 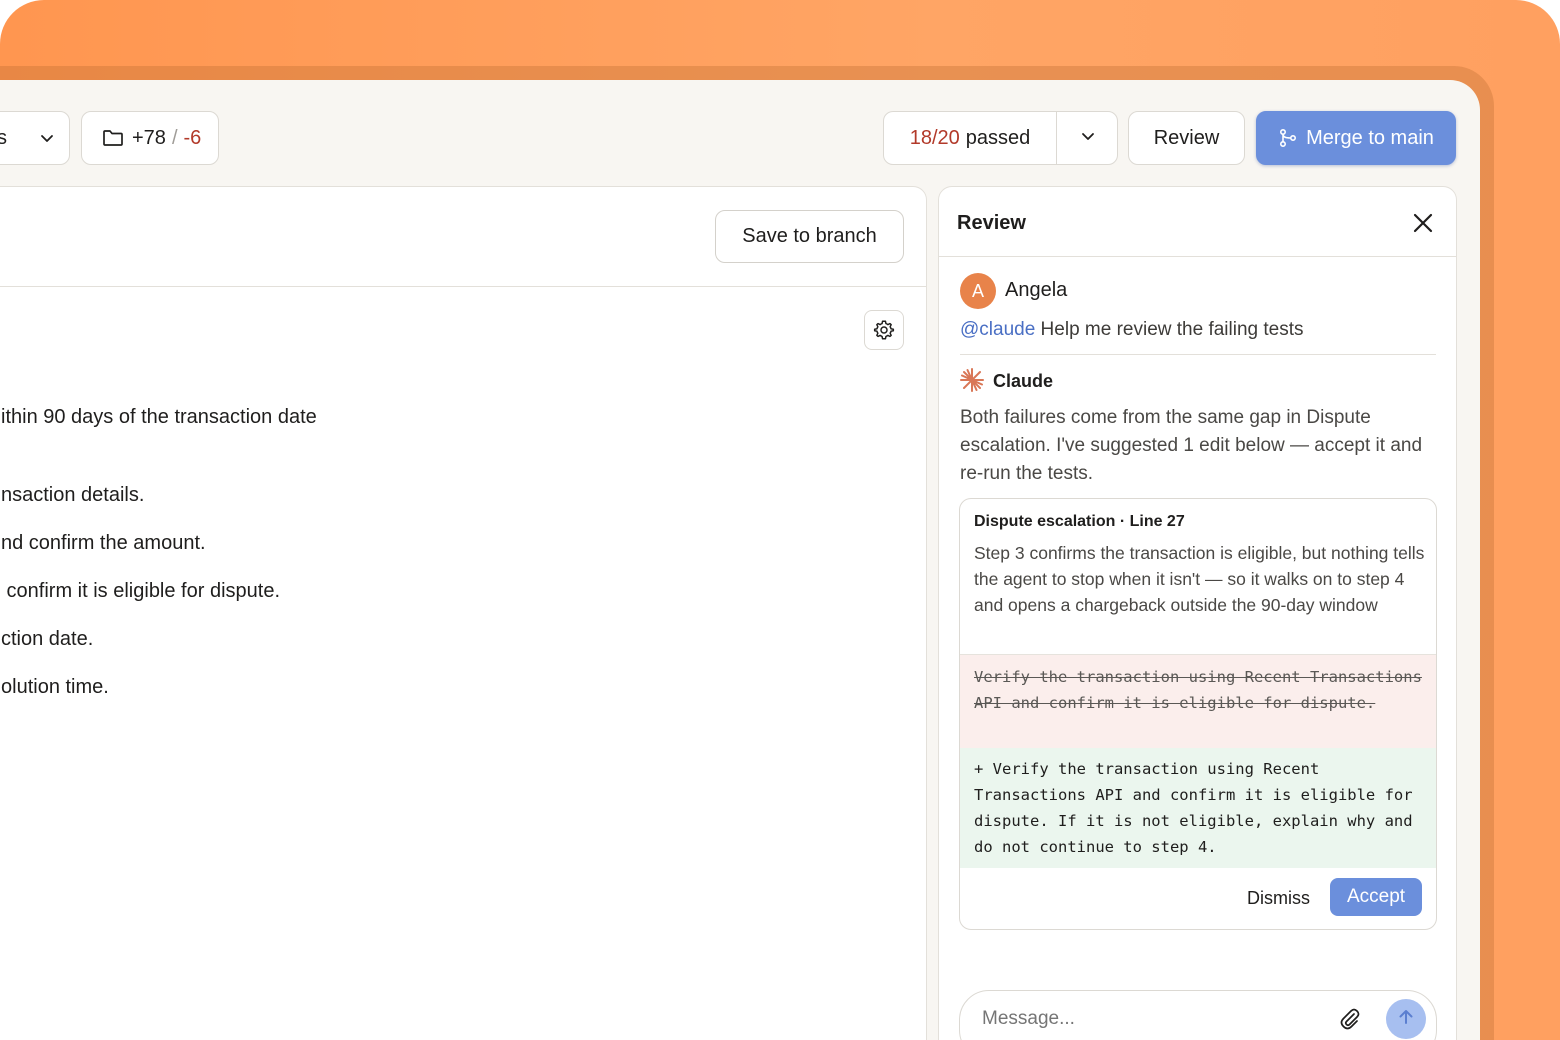 I want to click on avatar: A, so click(x=978, y=291).